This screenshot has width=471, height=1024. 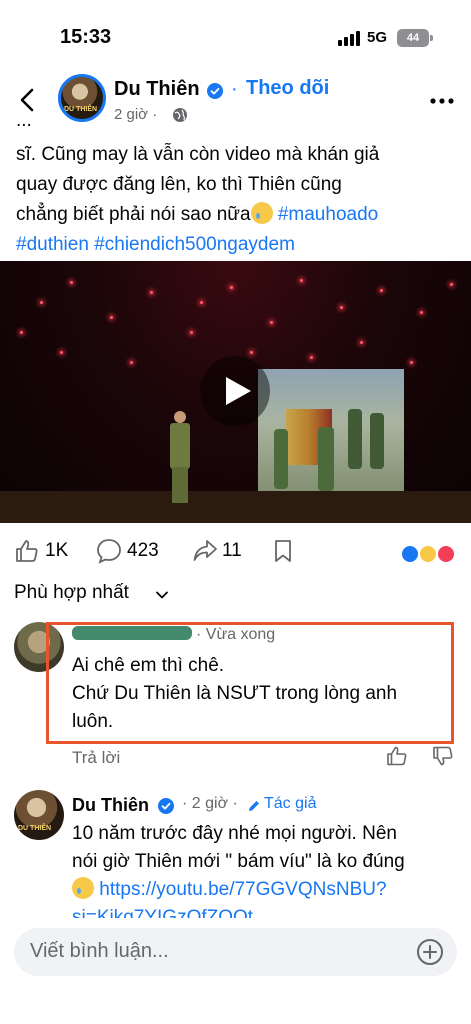 What do you see at coordinates (235, 32) in the screenshot?
I see `status-bar: 15:33 5G 44` at bounding box center [235, 32].